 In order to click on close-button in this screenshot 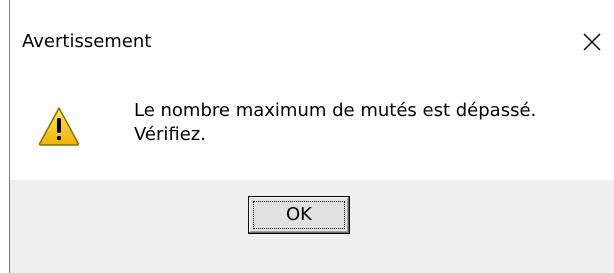, I will do `click(592, 42)`.